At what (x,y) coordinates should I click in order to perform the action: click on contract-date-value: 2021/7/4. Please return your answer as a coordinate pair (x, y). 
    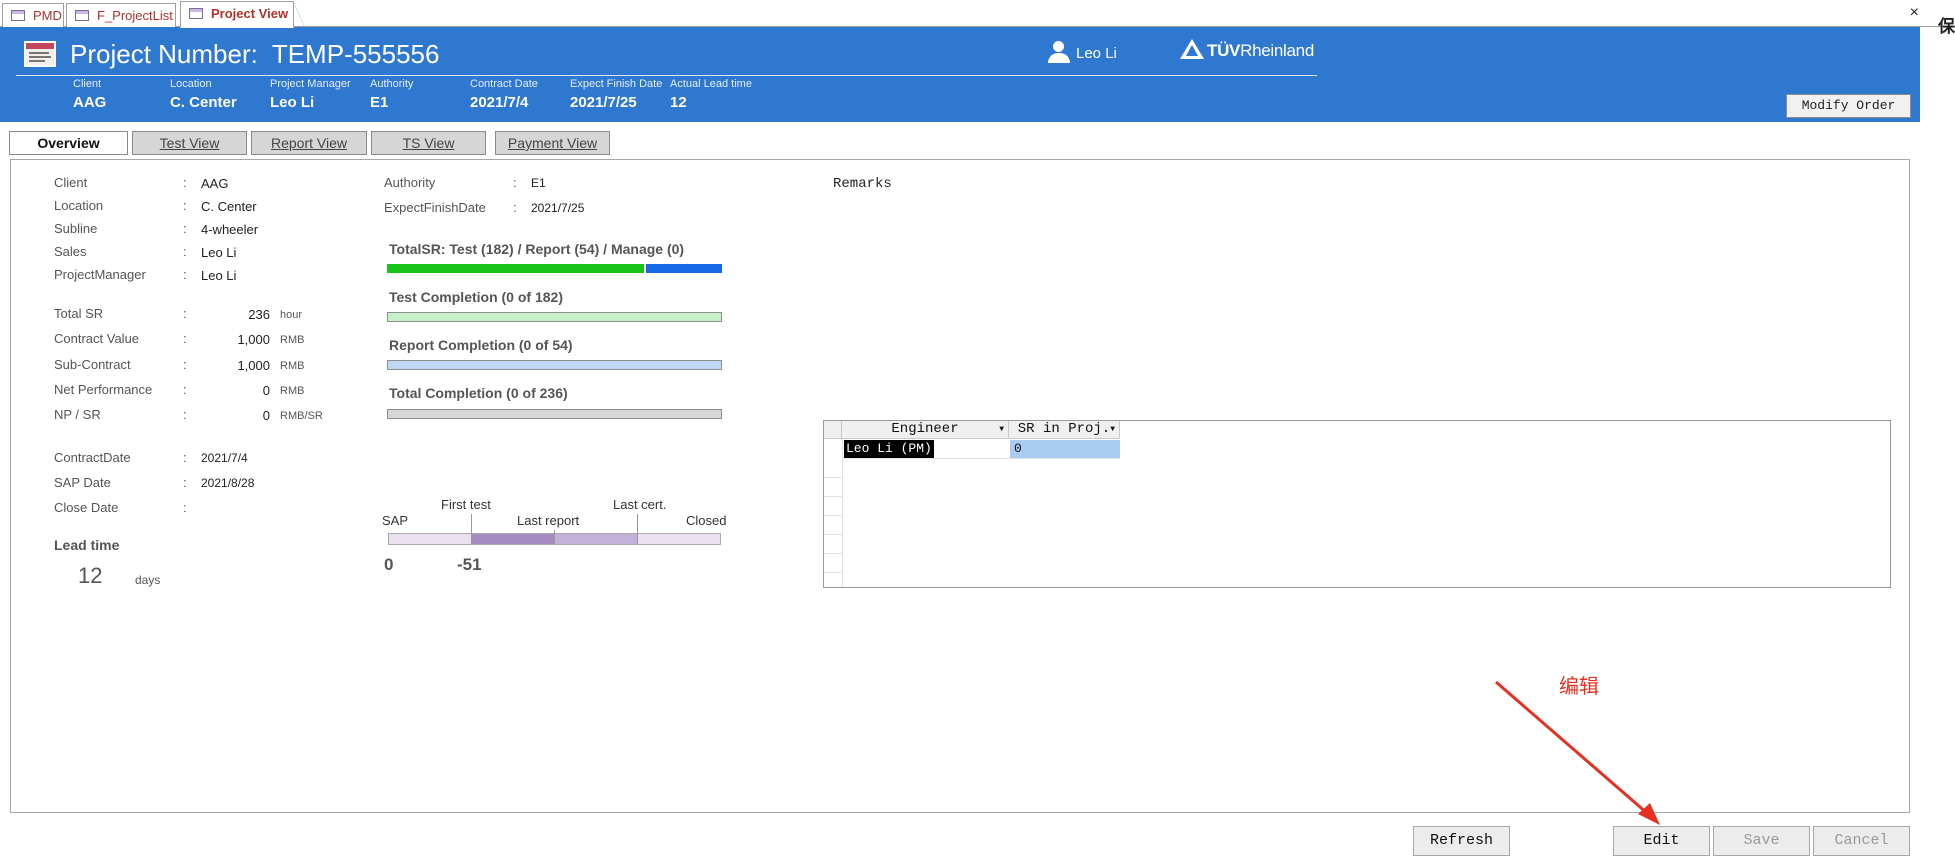
    Looking at the image, I should click on (224, 458).